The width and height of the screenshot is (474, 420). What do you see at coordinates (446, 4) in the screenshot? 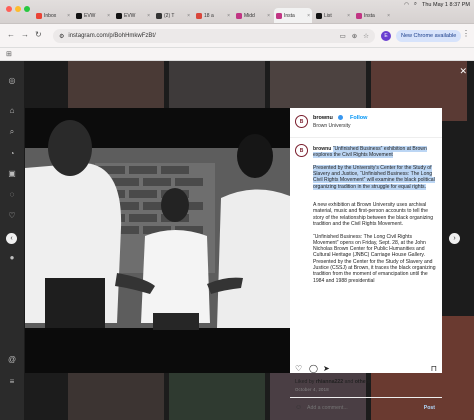
I see `system-time: Thu May 1 8:37 PM` at bounding box center [446, 4].